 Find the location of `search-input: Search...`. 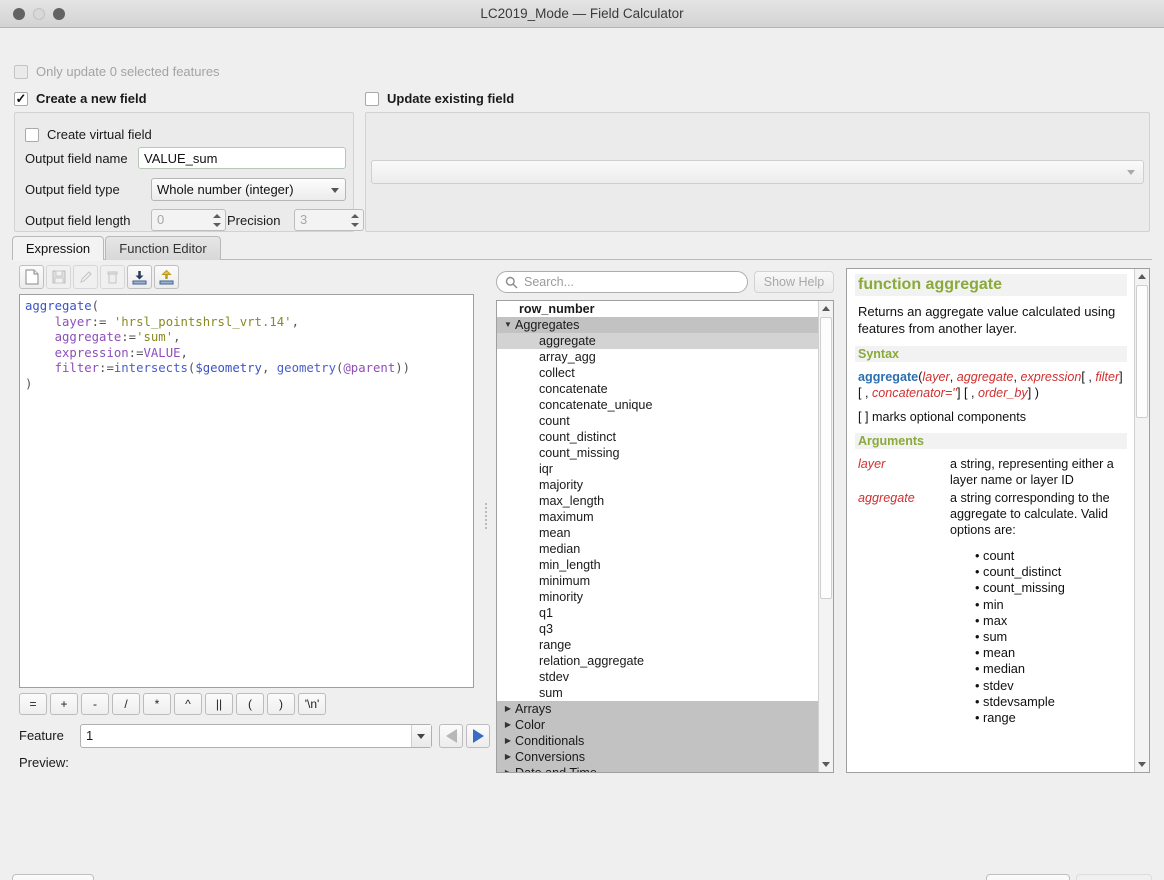

search-input: Search... is located at coordinates (622, 282).